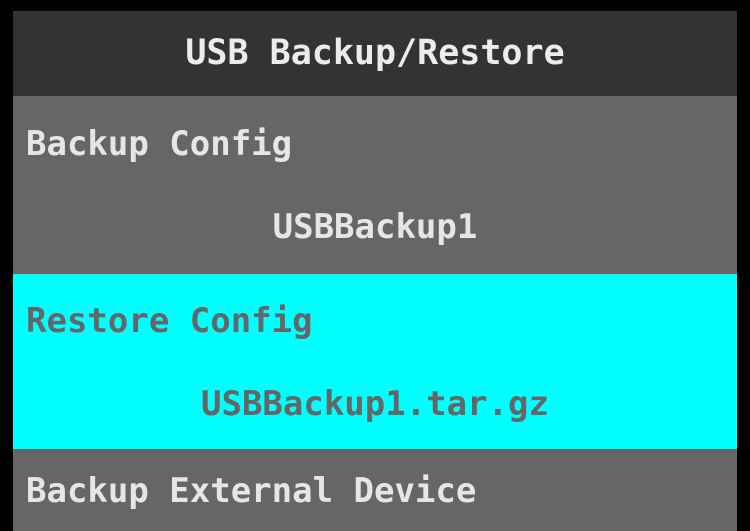 Image resolution: width=750 pixels, height=531 pixels. I want to click on backup-external-device-label: Backup External Device, so click(251, 491).